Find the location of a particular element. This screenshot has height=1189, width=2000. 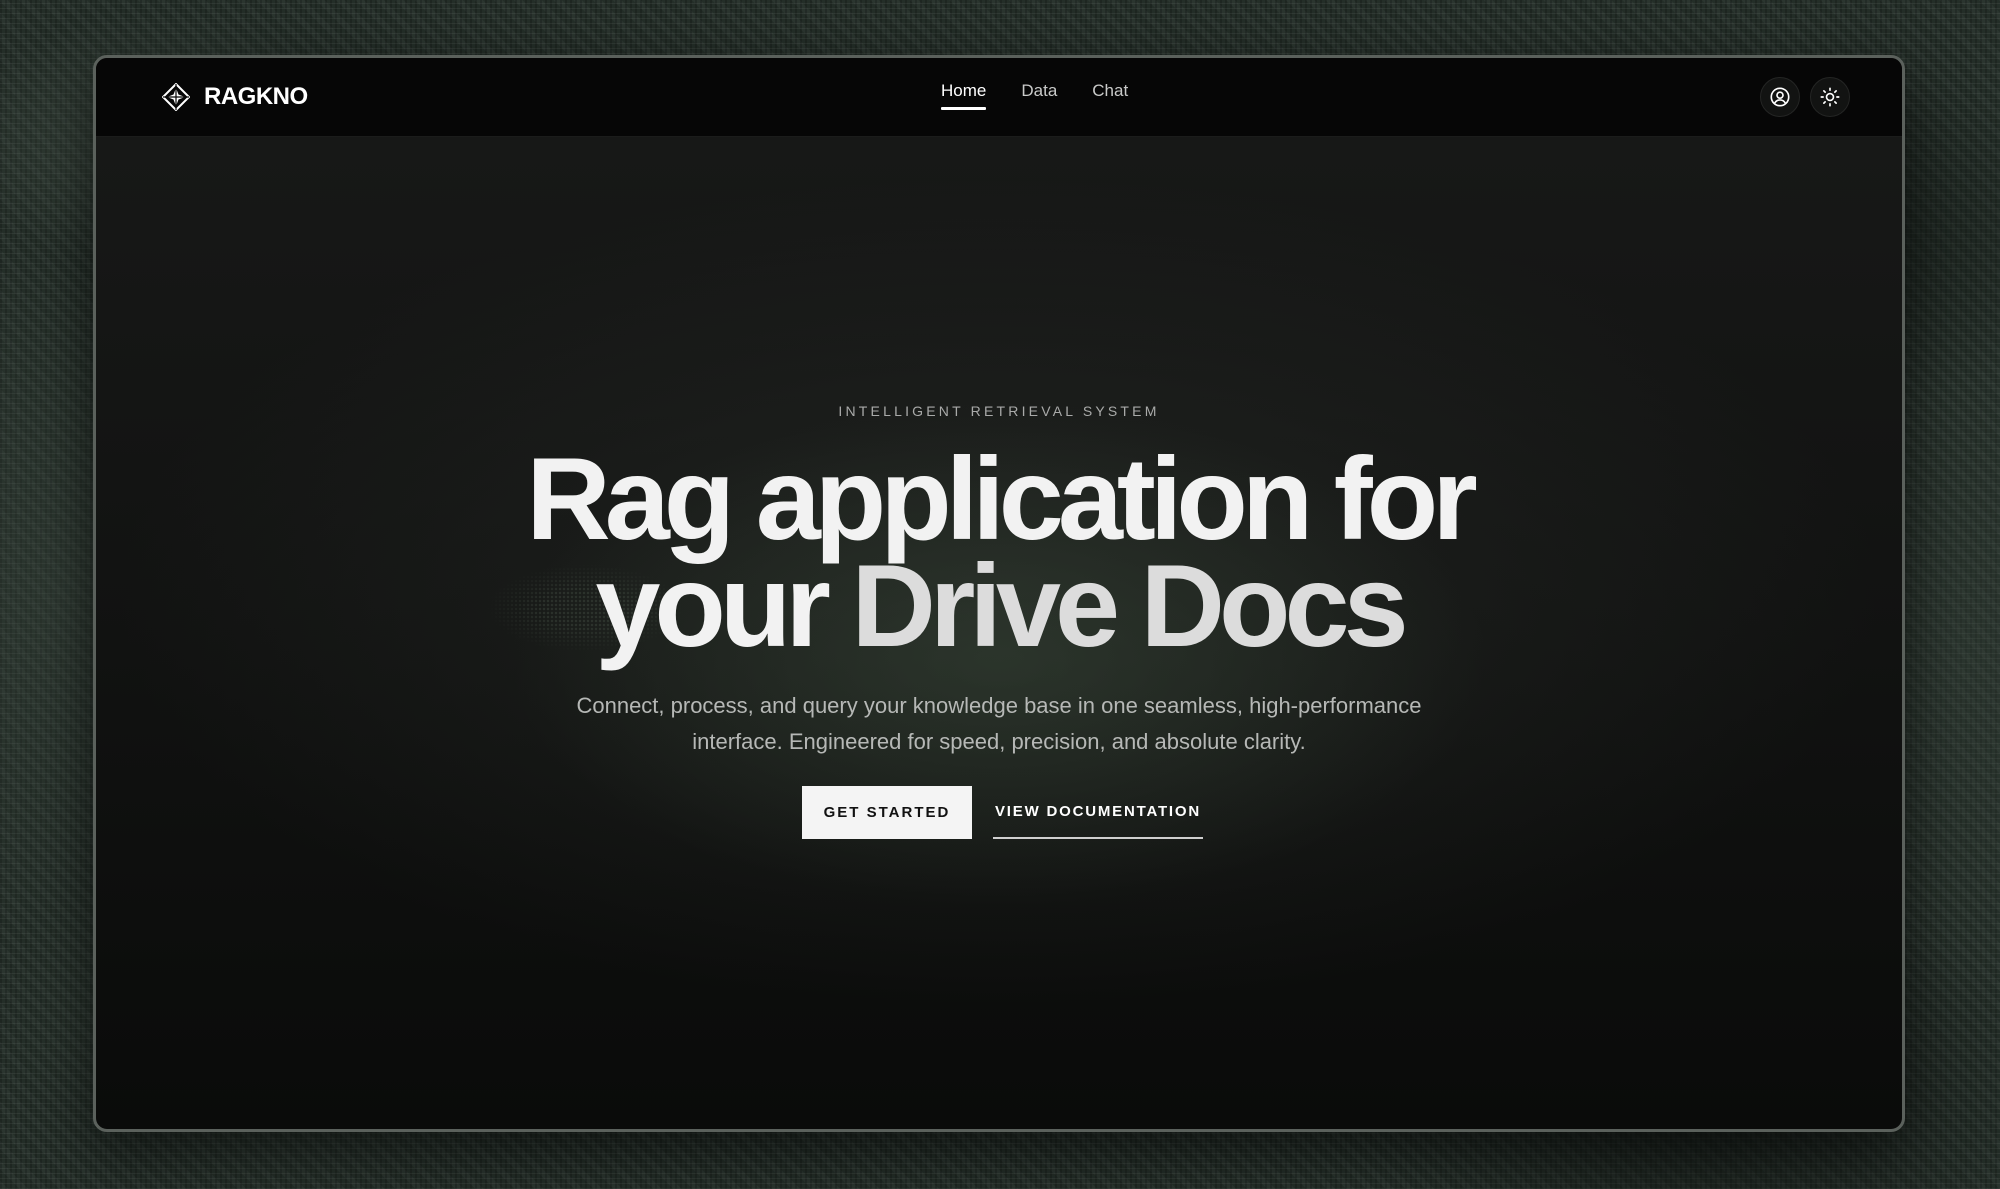

brand-logo: RAGKNO is located at coordinates (235, 97).